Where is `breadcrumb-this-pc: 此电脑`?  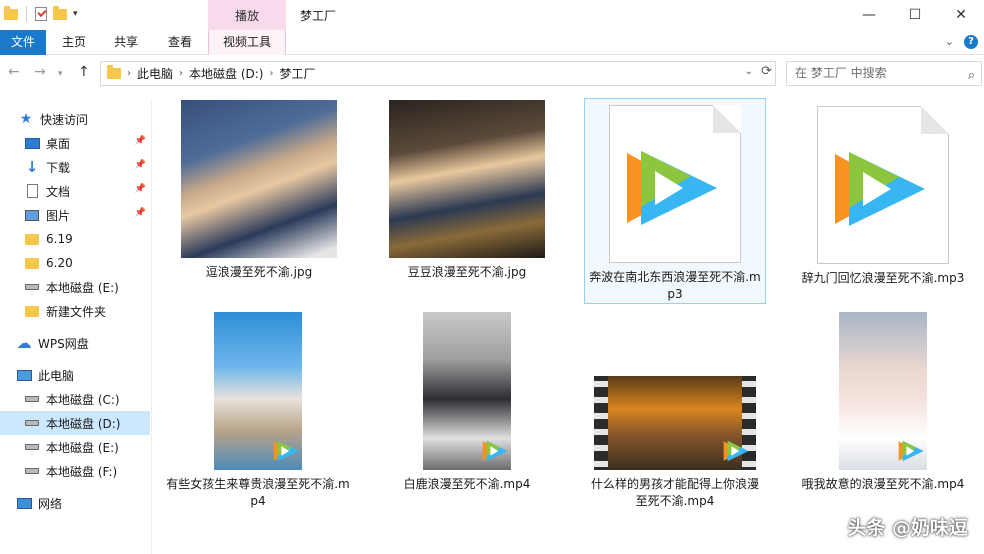
breadcrumb-this-pc: 此电脑 is located at coordinates (155, 73).